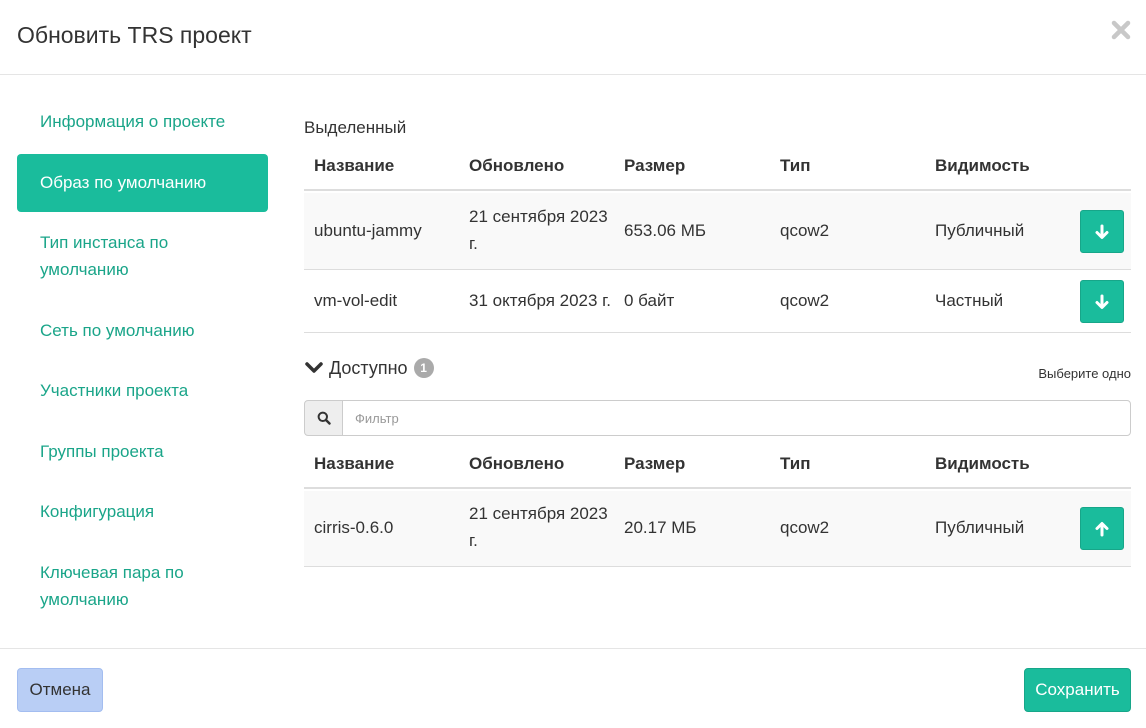 The width and height of the screenshot is (1146, 728). I want to click on search-icon, so click(324, 418).